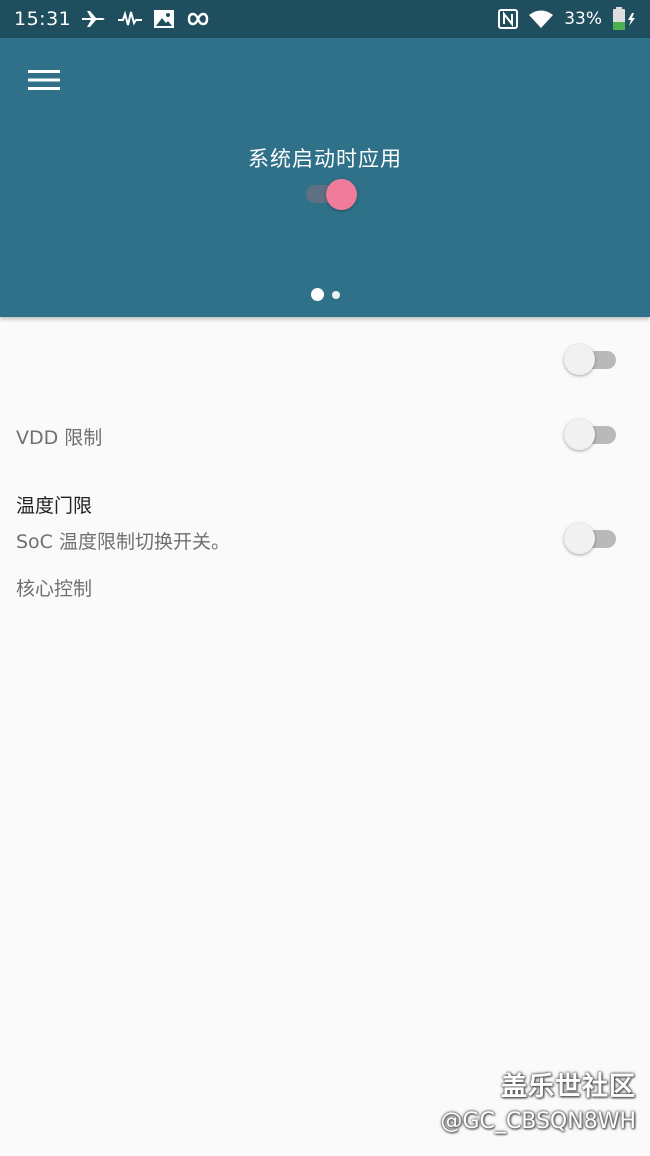  Describe the element at coordinates (43, 19) in the screenshot. I see `status-time: 15:31` at that location.